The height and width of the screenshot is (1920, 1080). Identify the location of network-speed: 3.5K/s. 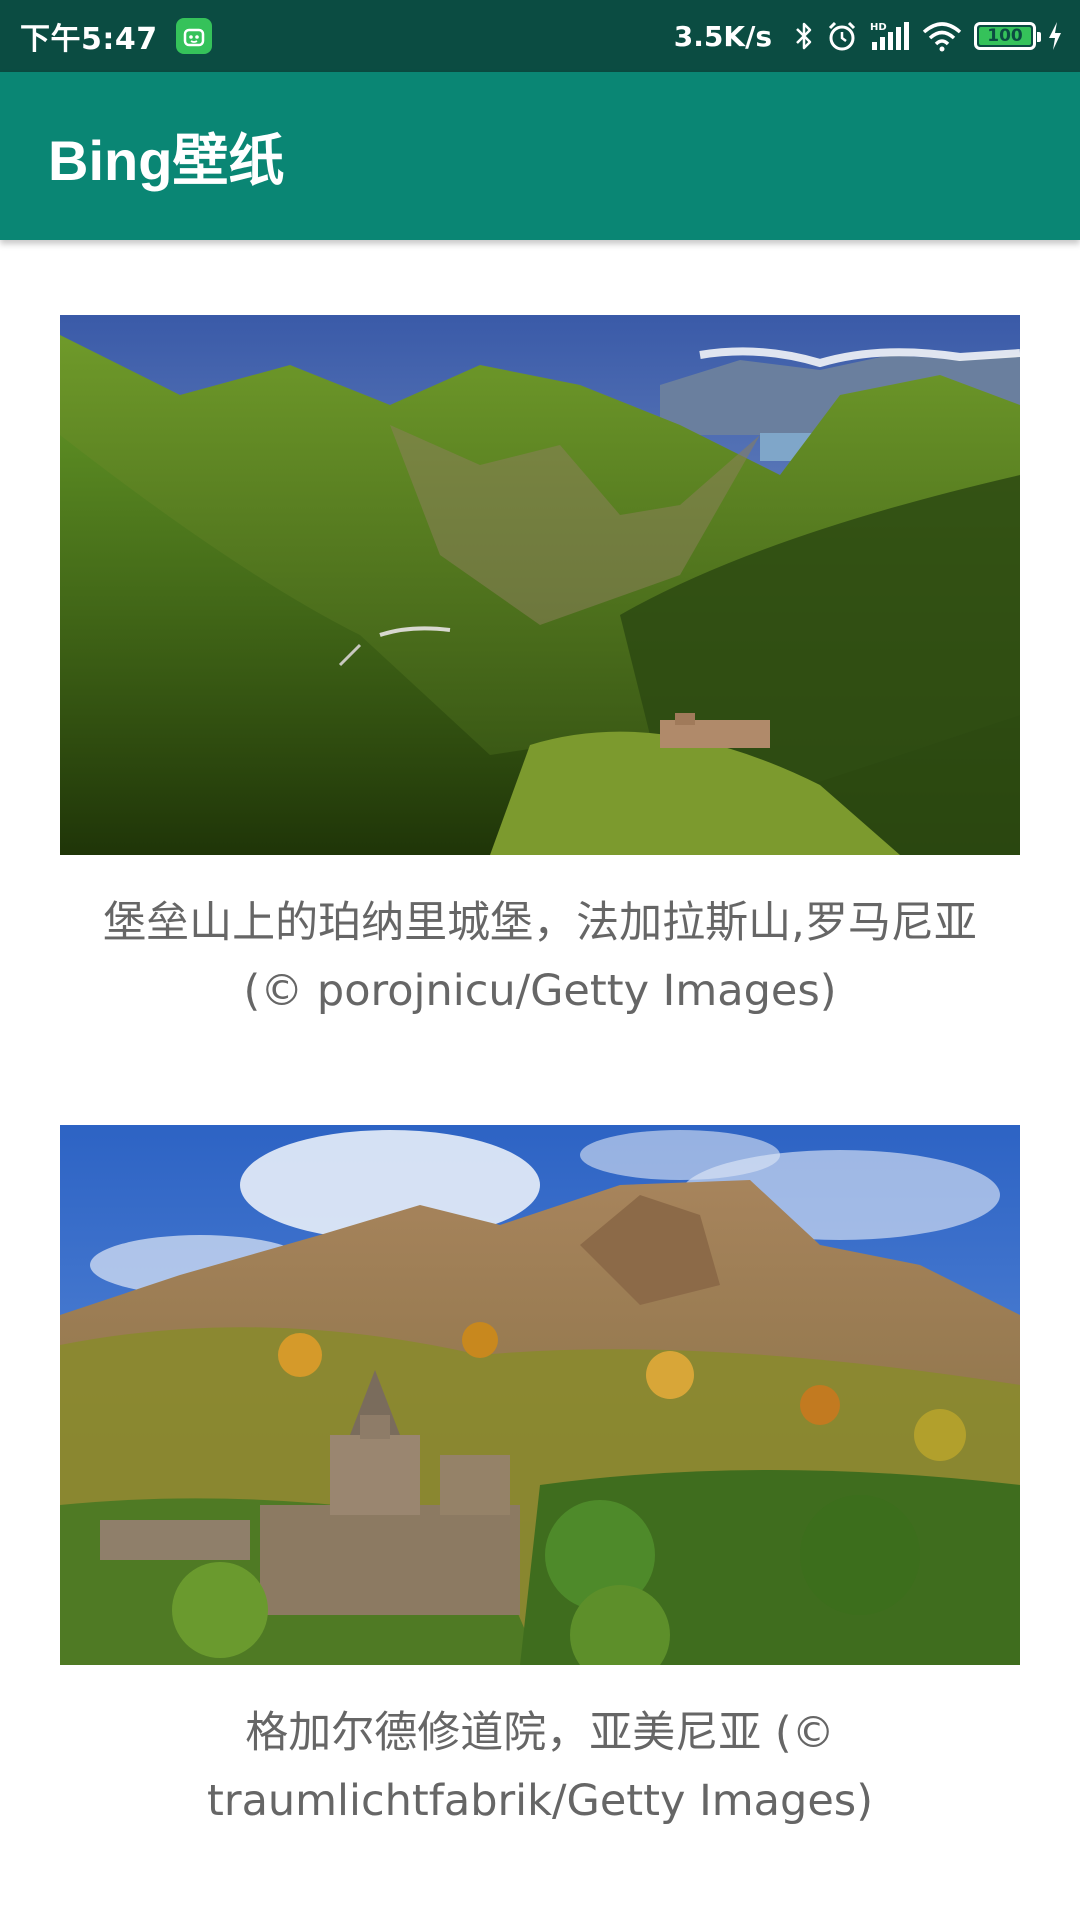
(722, 36).